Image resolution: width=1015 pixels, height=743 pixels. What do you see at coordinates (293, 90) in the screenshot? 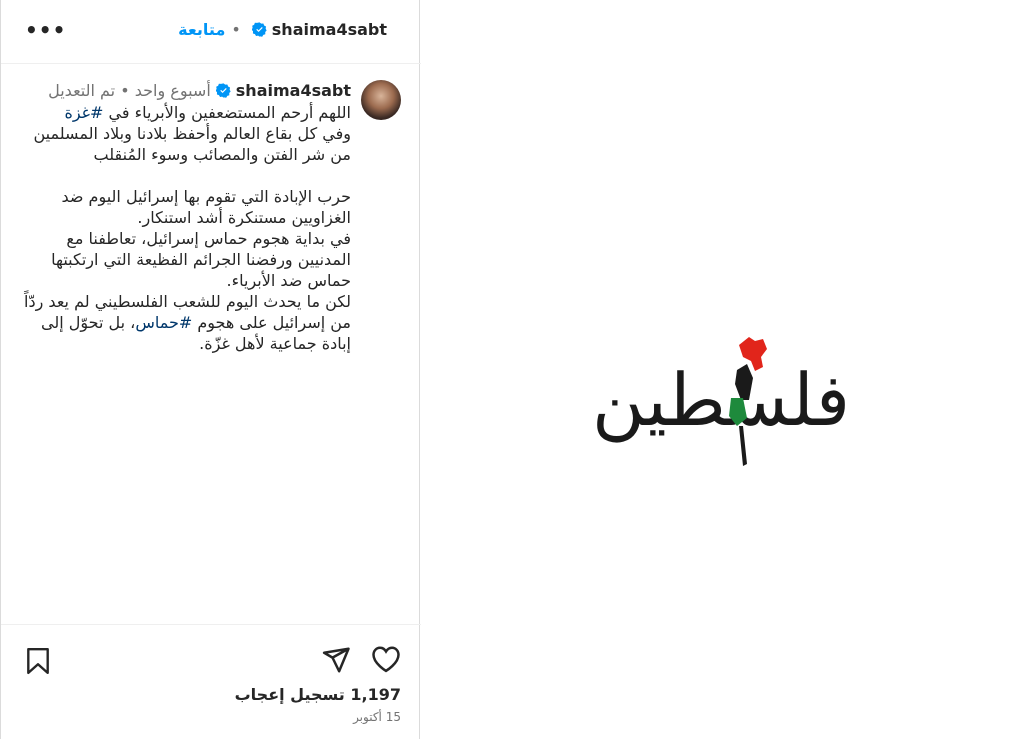
I see `caption-username: shaima4sabt` at bounding box center [293, 90].